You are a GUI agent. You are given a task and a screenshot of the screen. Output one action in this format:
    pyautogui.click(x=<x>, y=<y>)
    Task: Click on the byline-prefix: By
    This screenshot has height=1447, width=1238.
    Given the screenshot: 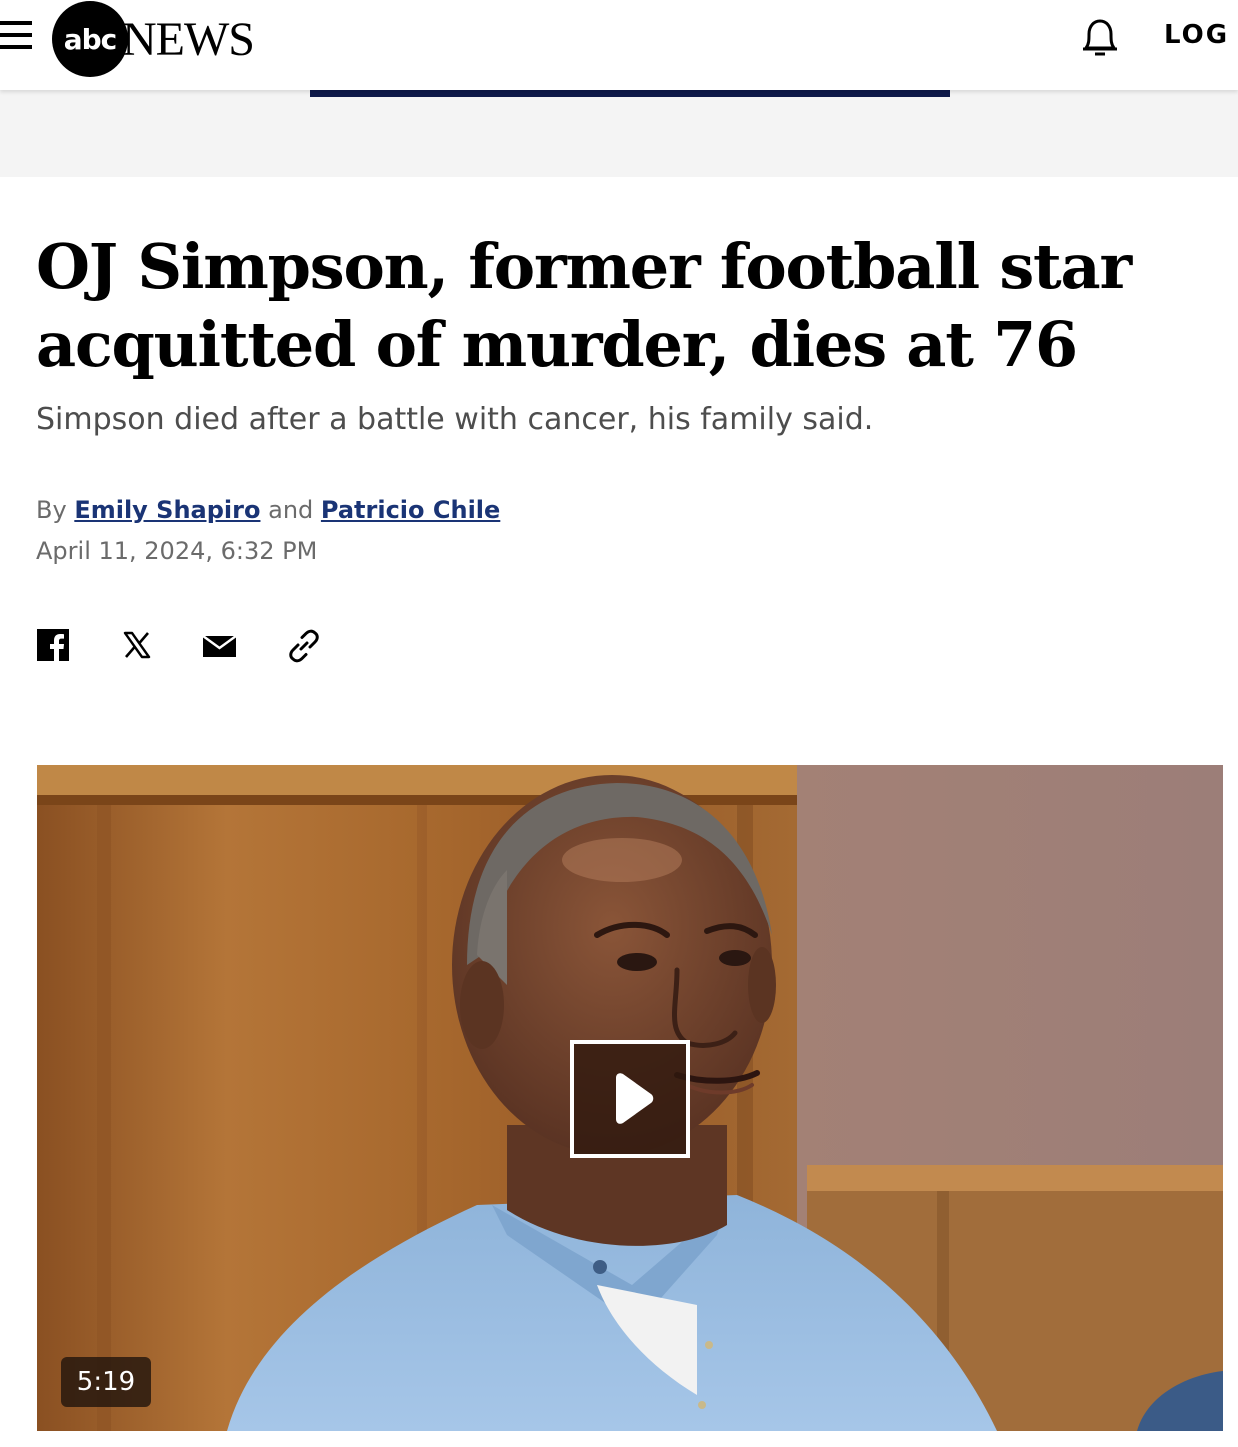 What is the action you would take?
    pyautogui.click(x=51, y=510)
    